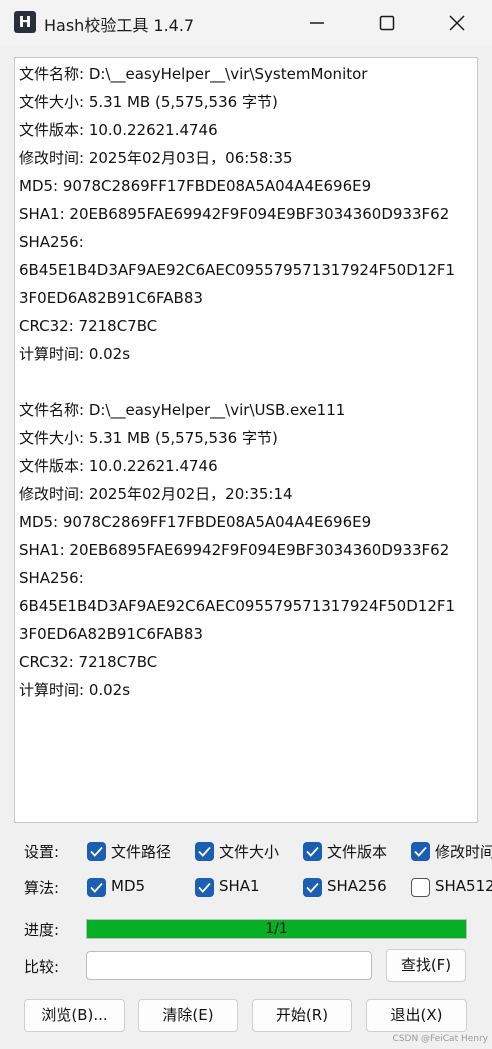 The image size is (492, 1049). I want to click on window-title: Hash校验工具 1.4.7, so click(119, 25).